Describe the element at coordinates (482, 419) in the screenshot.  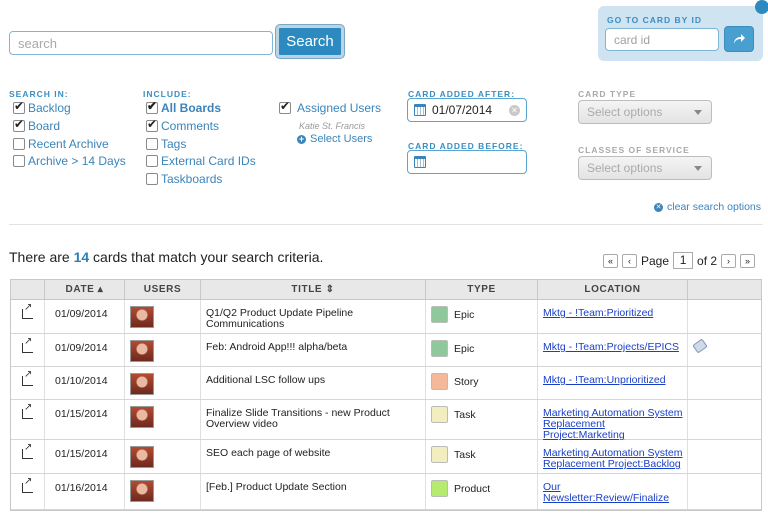
I see `type-cell: Task` at that location.